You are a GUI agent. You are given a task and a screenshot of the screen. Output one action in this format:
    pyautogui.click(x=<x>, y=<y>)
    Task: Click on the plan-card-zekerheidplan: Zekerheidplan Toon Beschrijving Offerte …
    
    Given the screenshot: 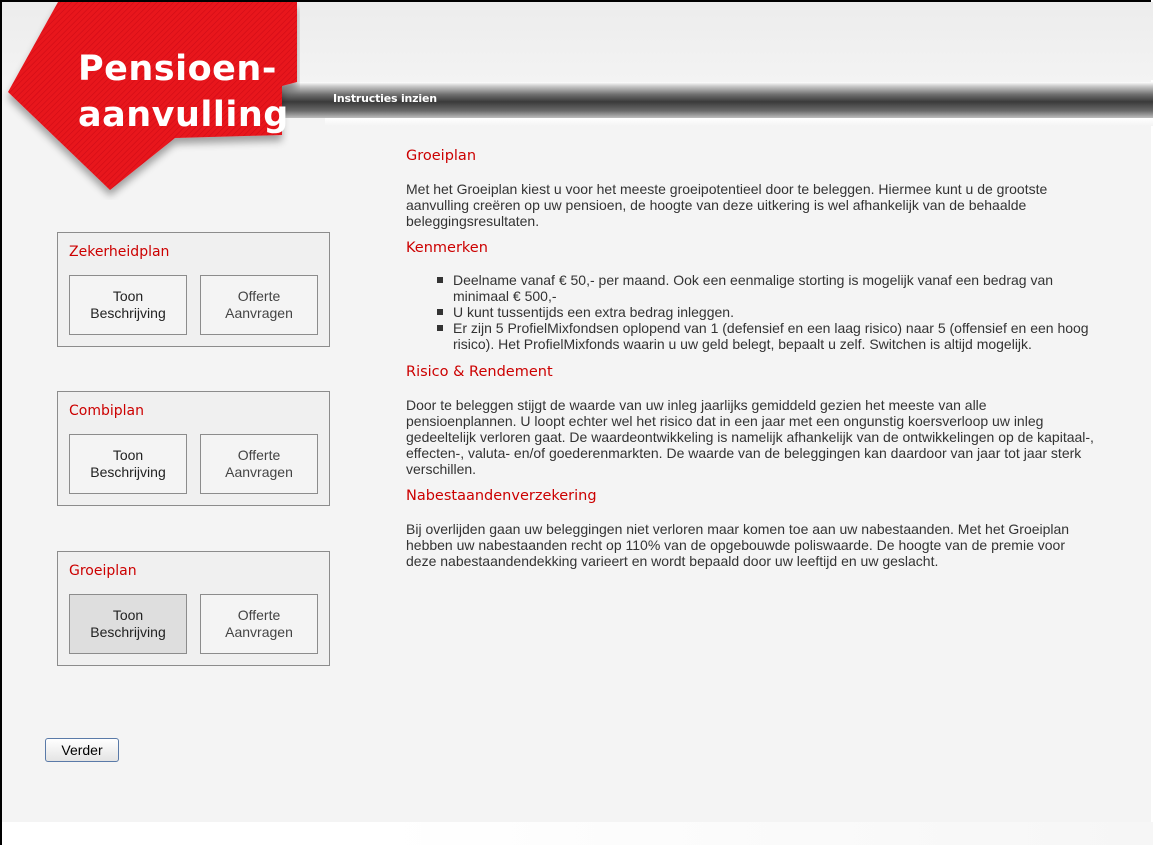 What is the action you would take?
    pyautogui.click(x=193, y=289)
    